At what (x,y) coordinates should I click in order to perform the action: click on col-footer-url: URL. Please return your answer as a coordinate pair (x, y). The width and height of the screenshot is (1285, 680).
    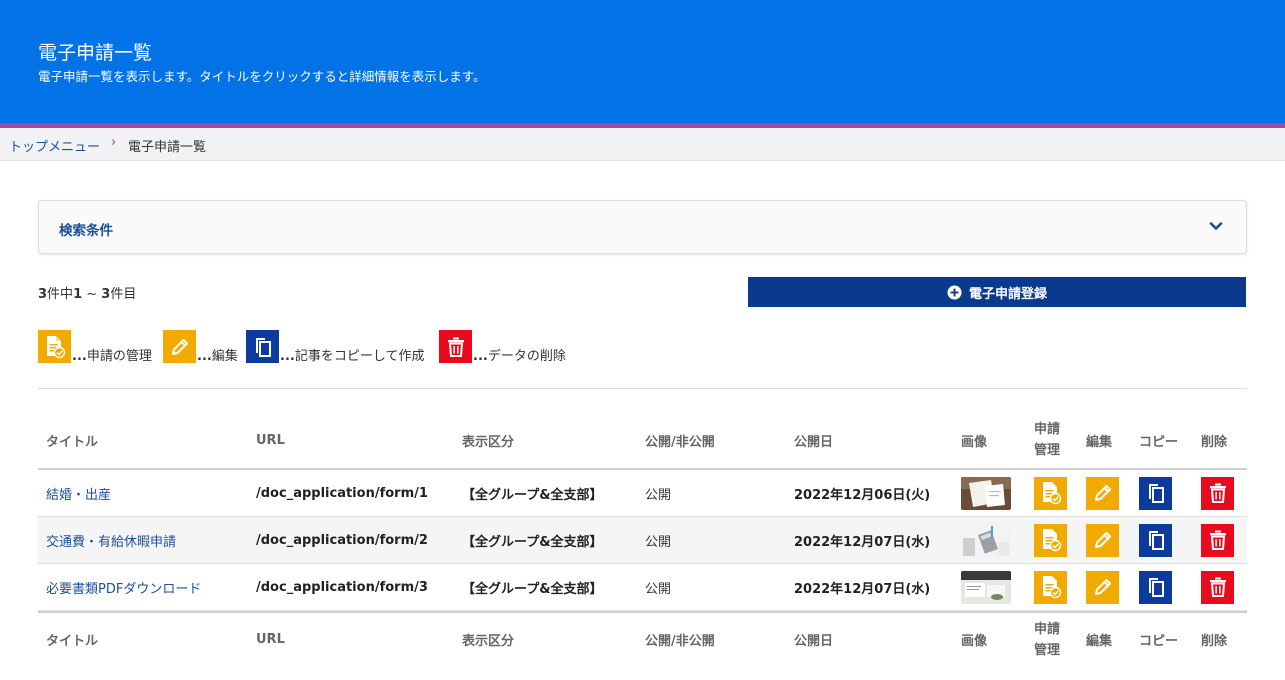
    Looking at the image, I should click on (270, 639).